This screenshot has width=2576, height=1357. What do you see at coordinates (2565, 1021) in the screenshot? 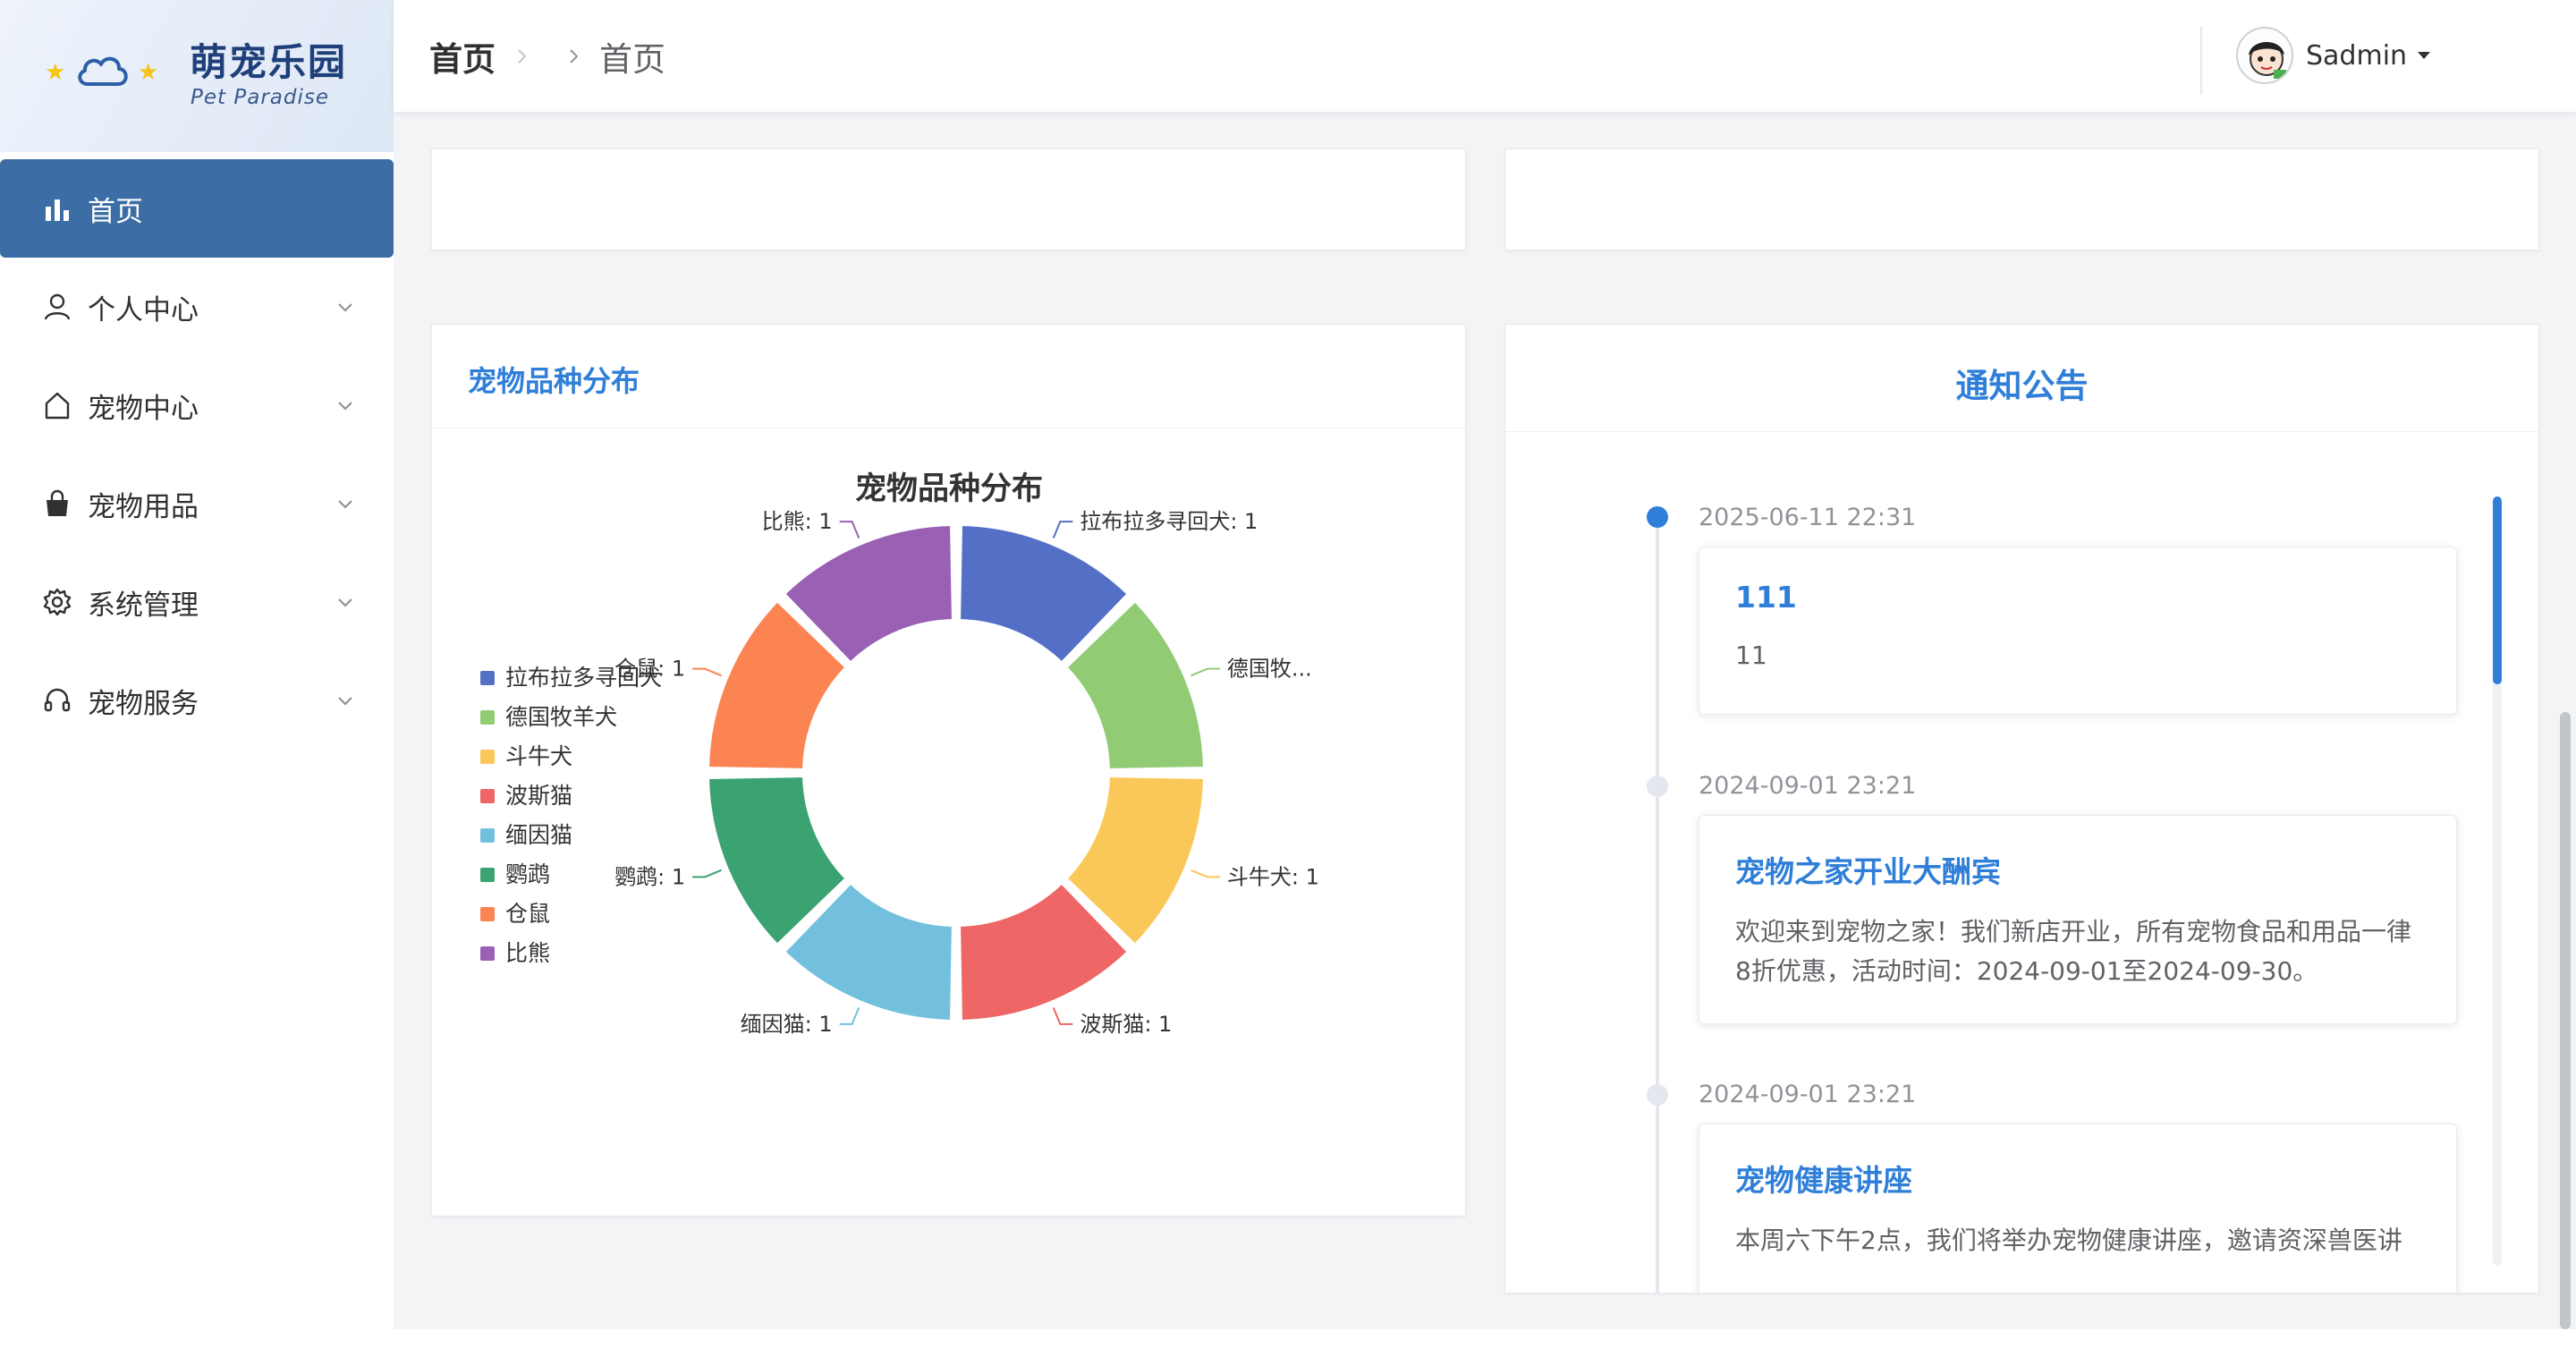
I see `page-scrollbar` at bounding box center [2565, 1021].